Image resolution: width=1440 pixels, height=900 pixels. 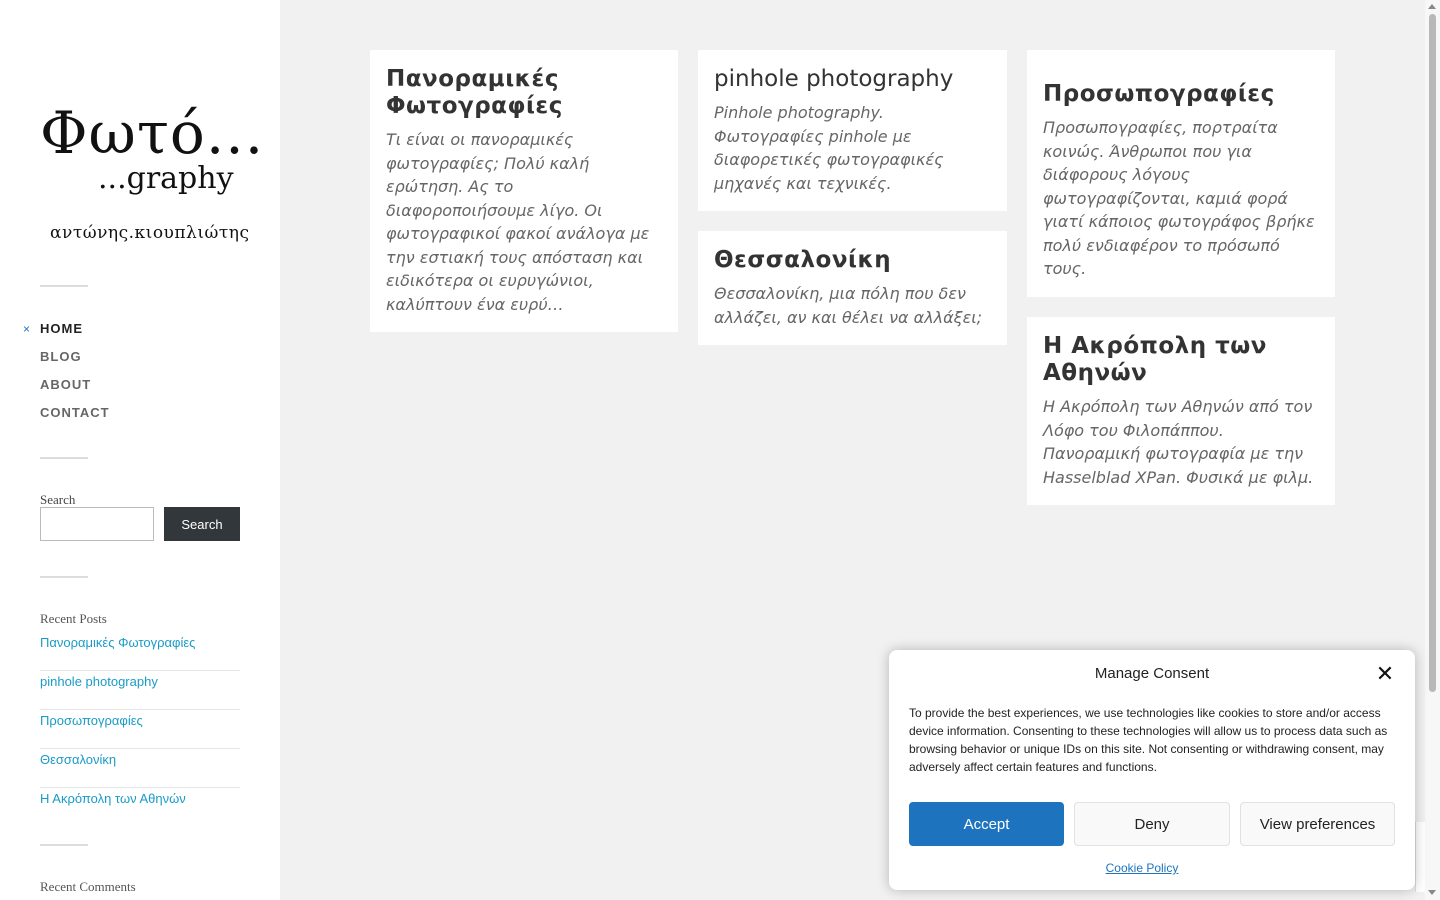 I want to click on recent-post-link: Η Ακρόπολη των Αθηνών, so click(x=140, y=807).